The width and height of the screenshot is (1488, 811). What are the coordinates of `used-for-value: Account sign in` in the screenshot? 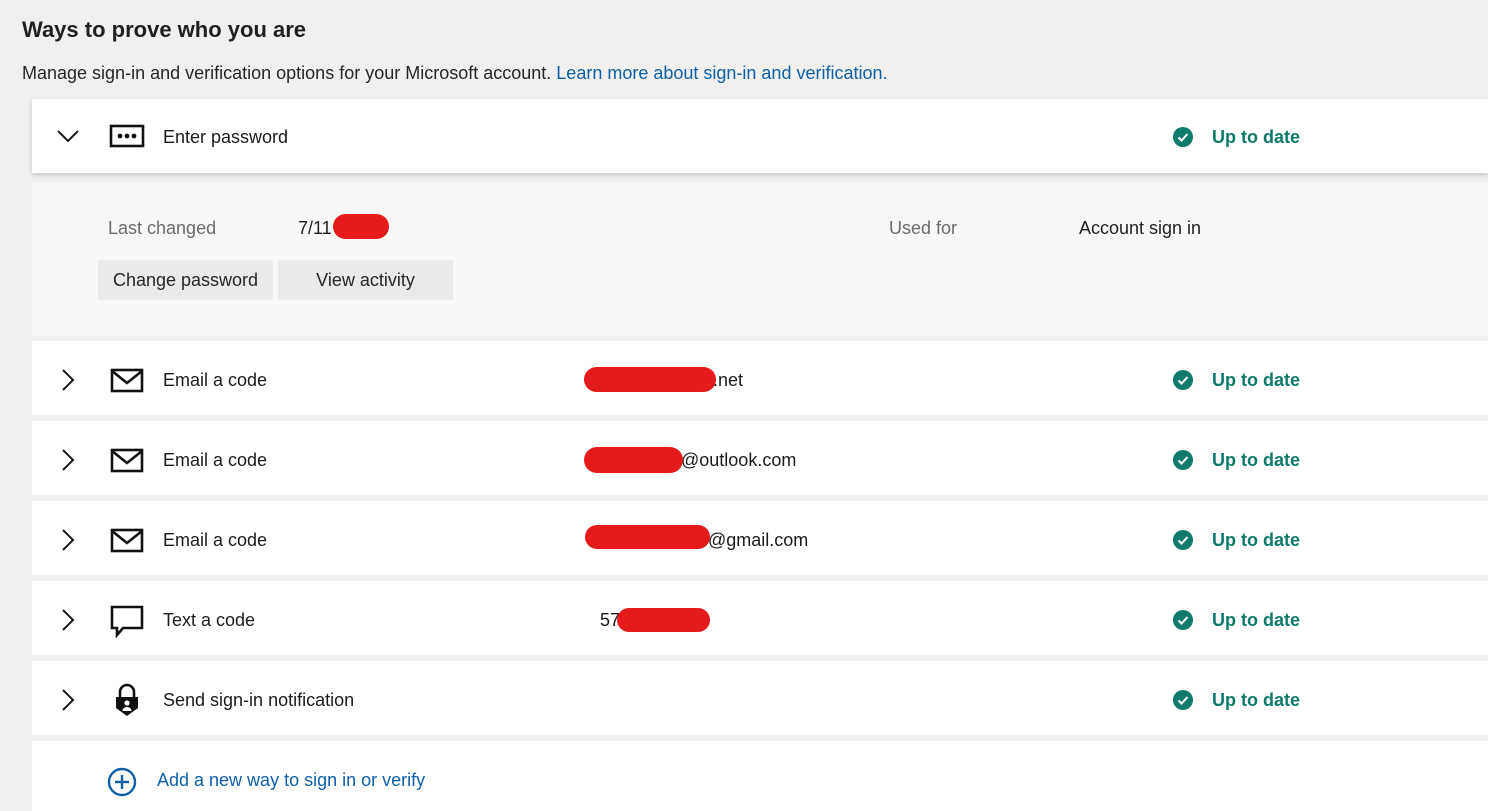 It's located at (1140, 228).